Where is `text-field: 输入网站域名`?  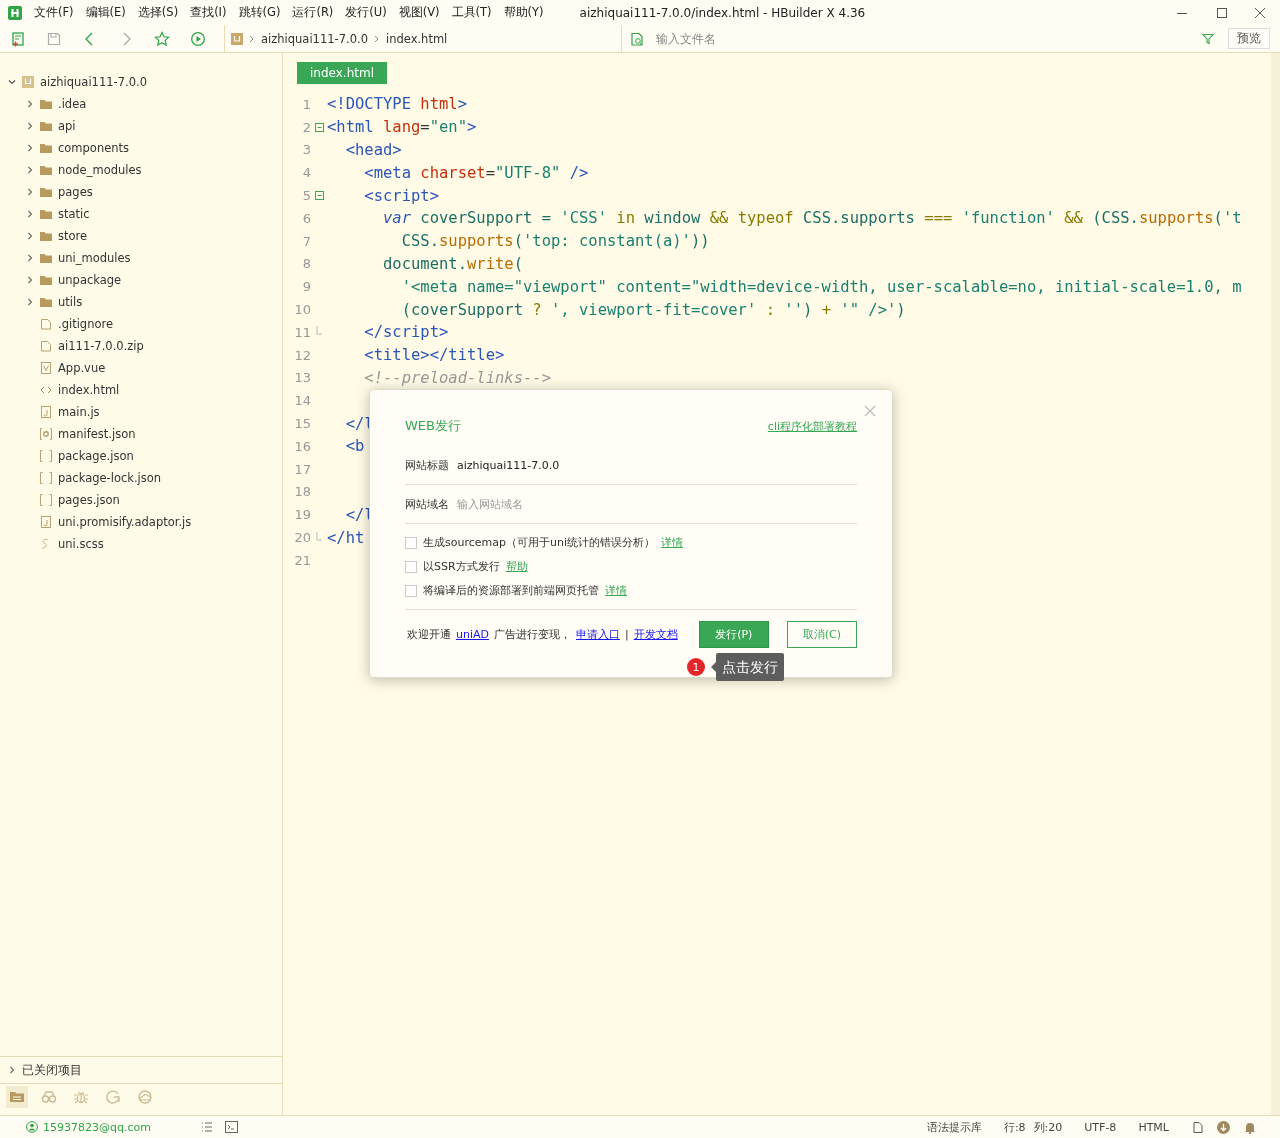
text-field: 输入网站域名 is located at coordinates (657, 504).